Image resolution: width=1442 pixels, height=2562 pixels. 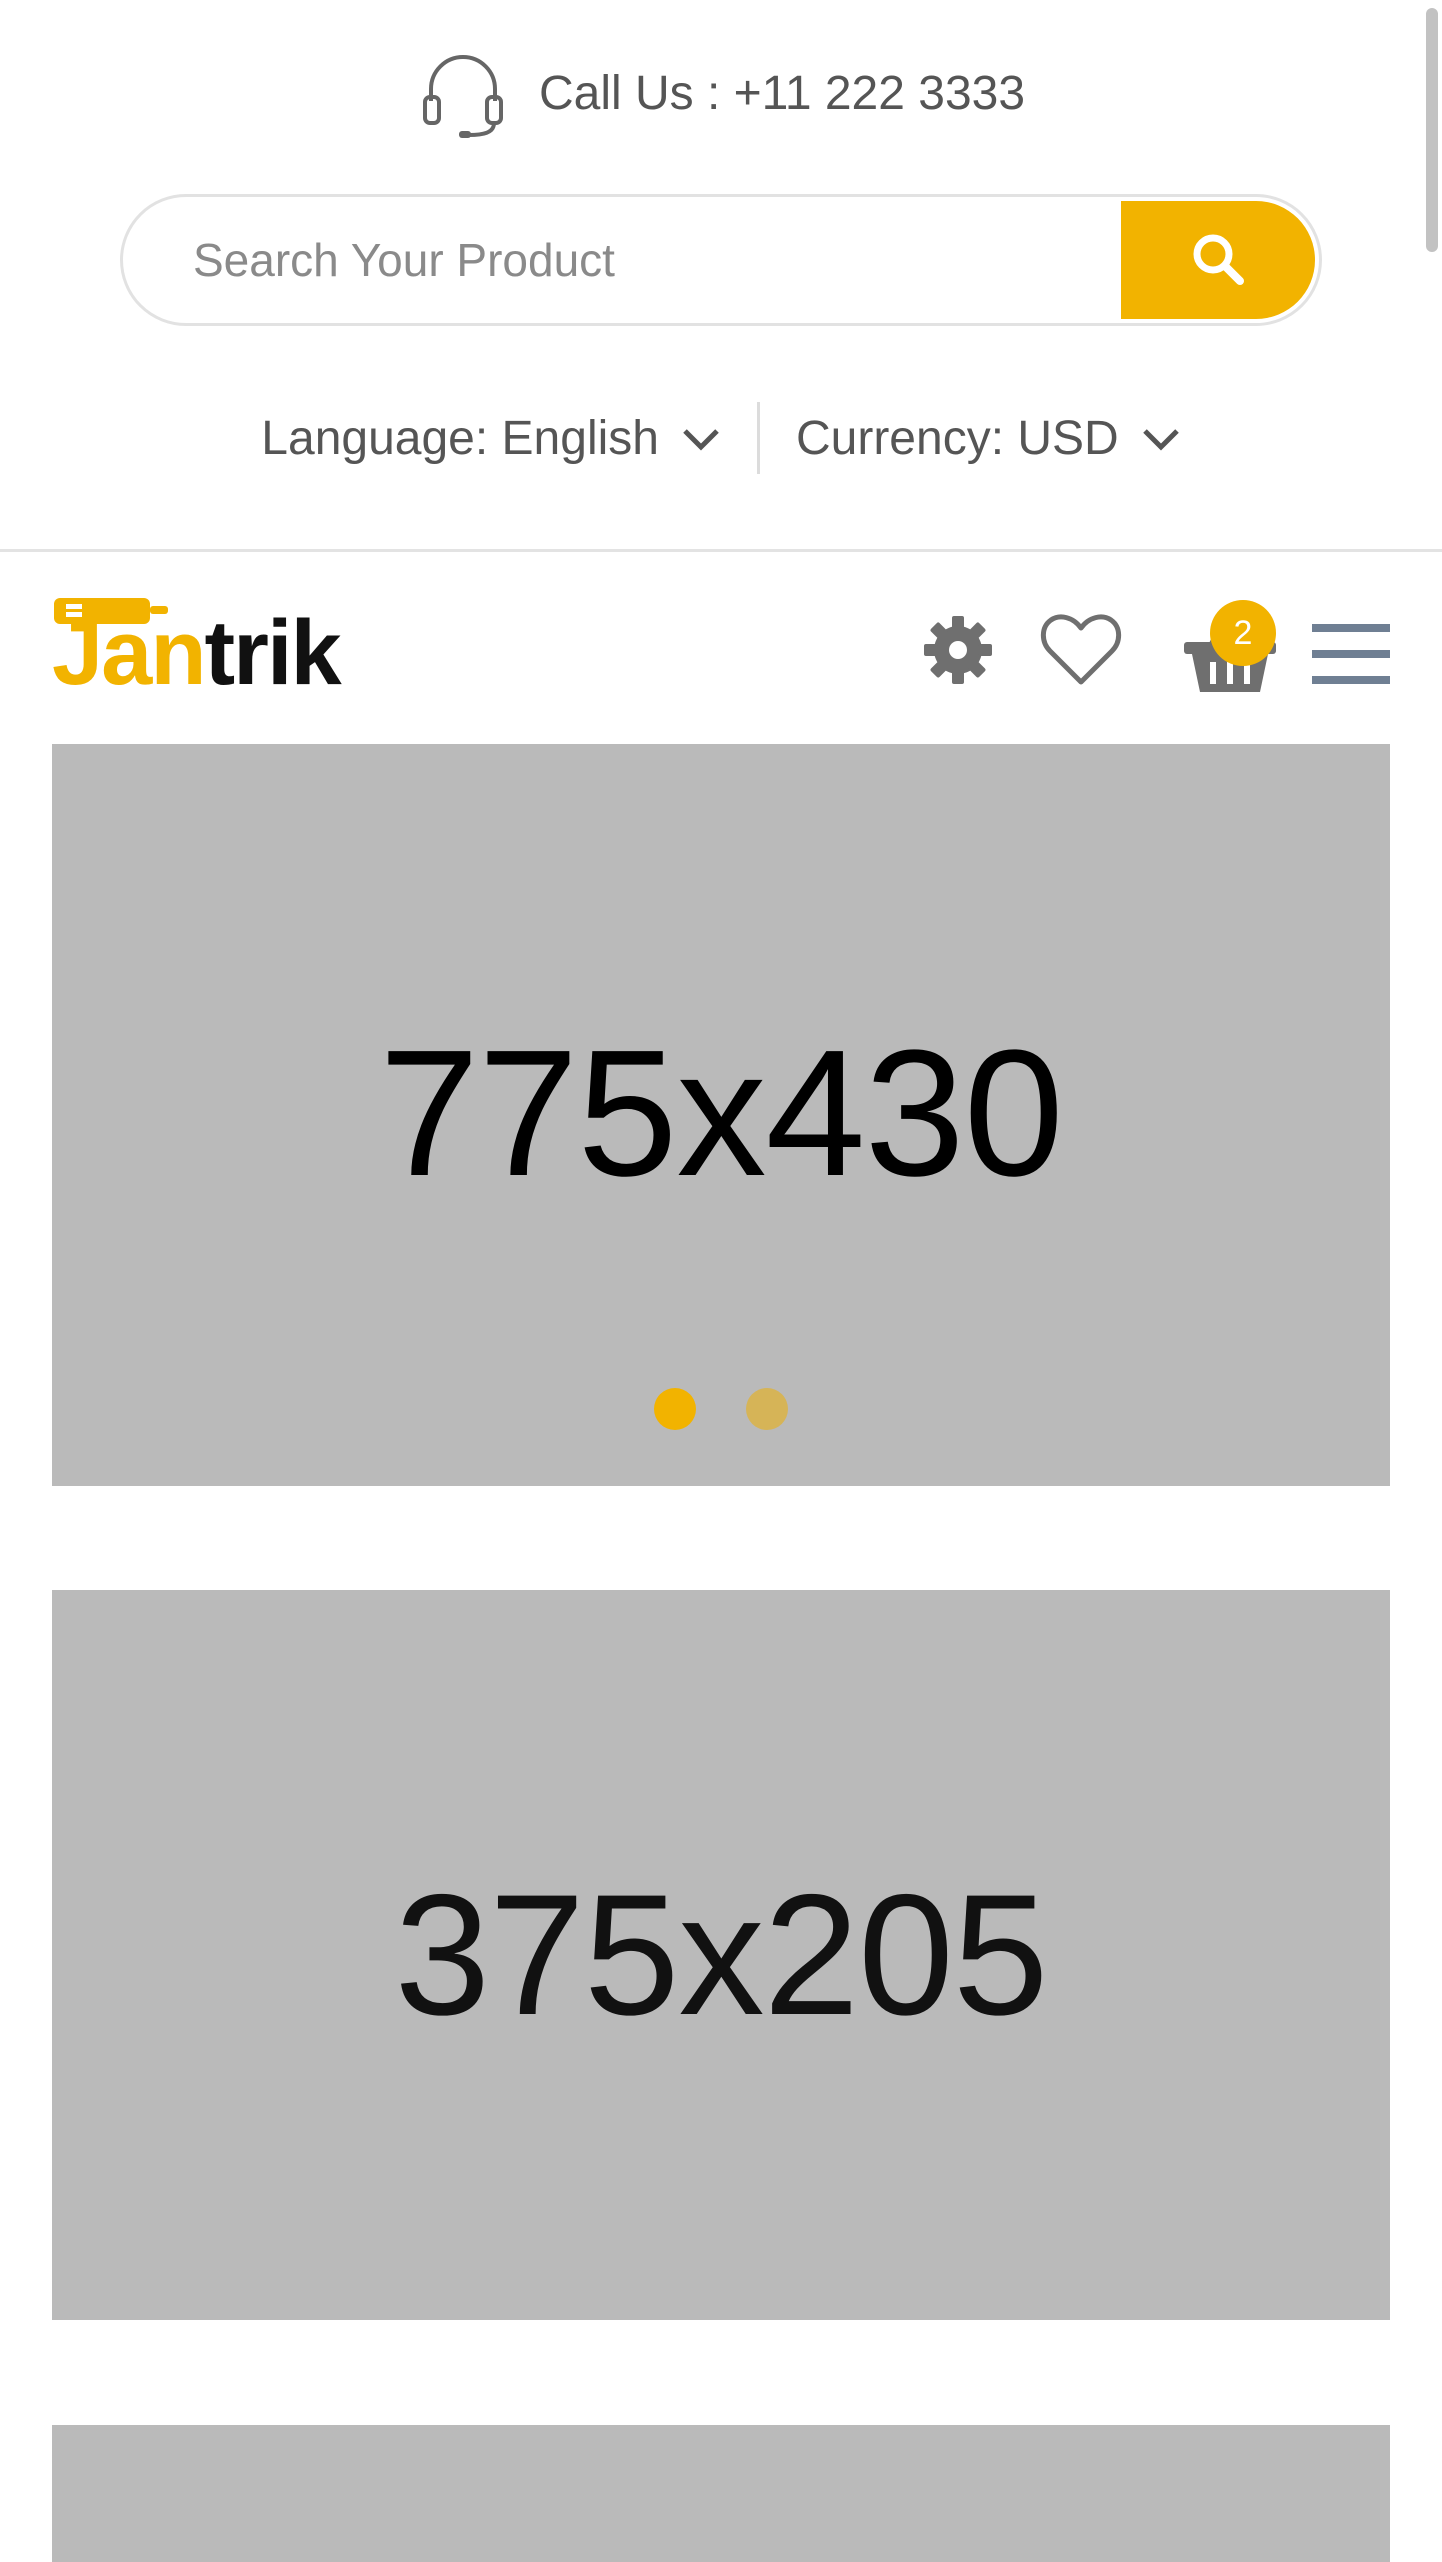 I want to click on search-icon, so click(x=1218, y=260).